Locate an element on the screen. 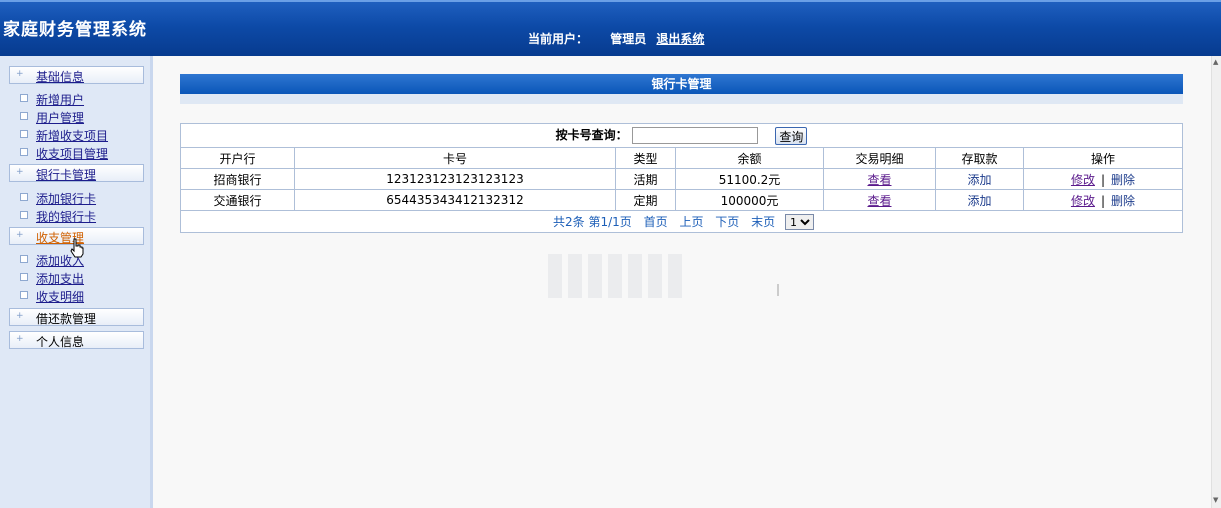 This screenshot has width=1221, height=508. pager-row: 共2条 第1/1页 首页 上页 下页 末页 1 is located at coordinates (681, 221).